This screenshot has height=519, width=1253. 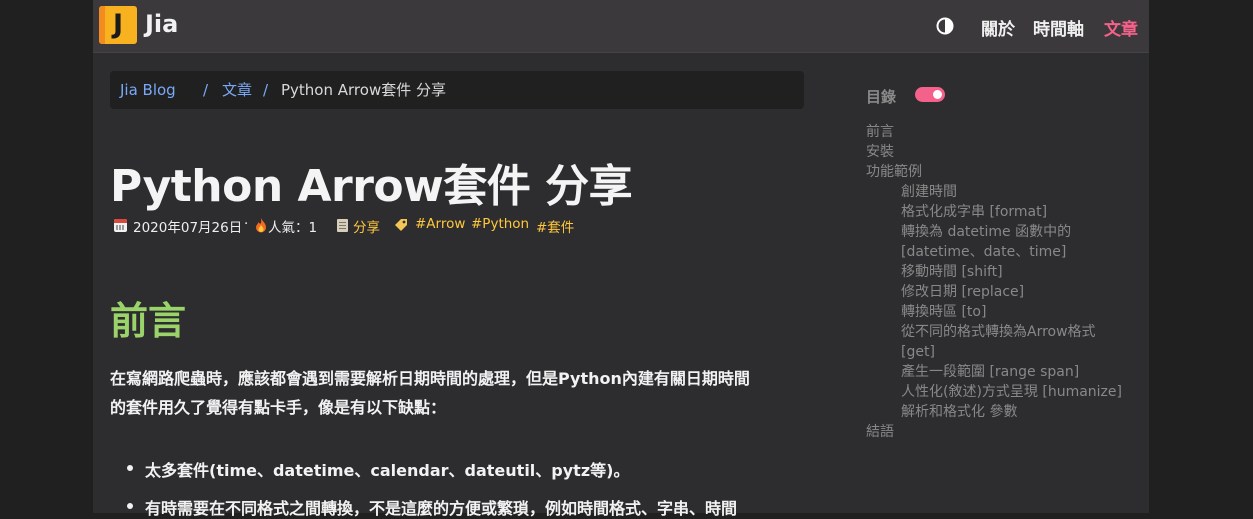 I want to click on tag-python: #Python, so click(x=500, y=224).